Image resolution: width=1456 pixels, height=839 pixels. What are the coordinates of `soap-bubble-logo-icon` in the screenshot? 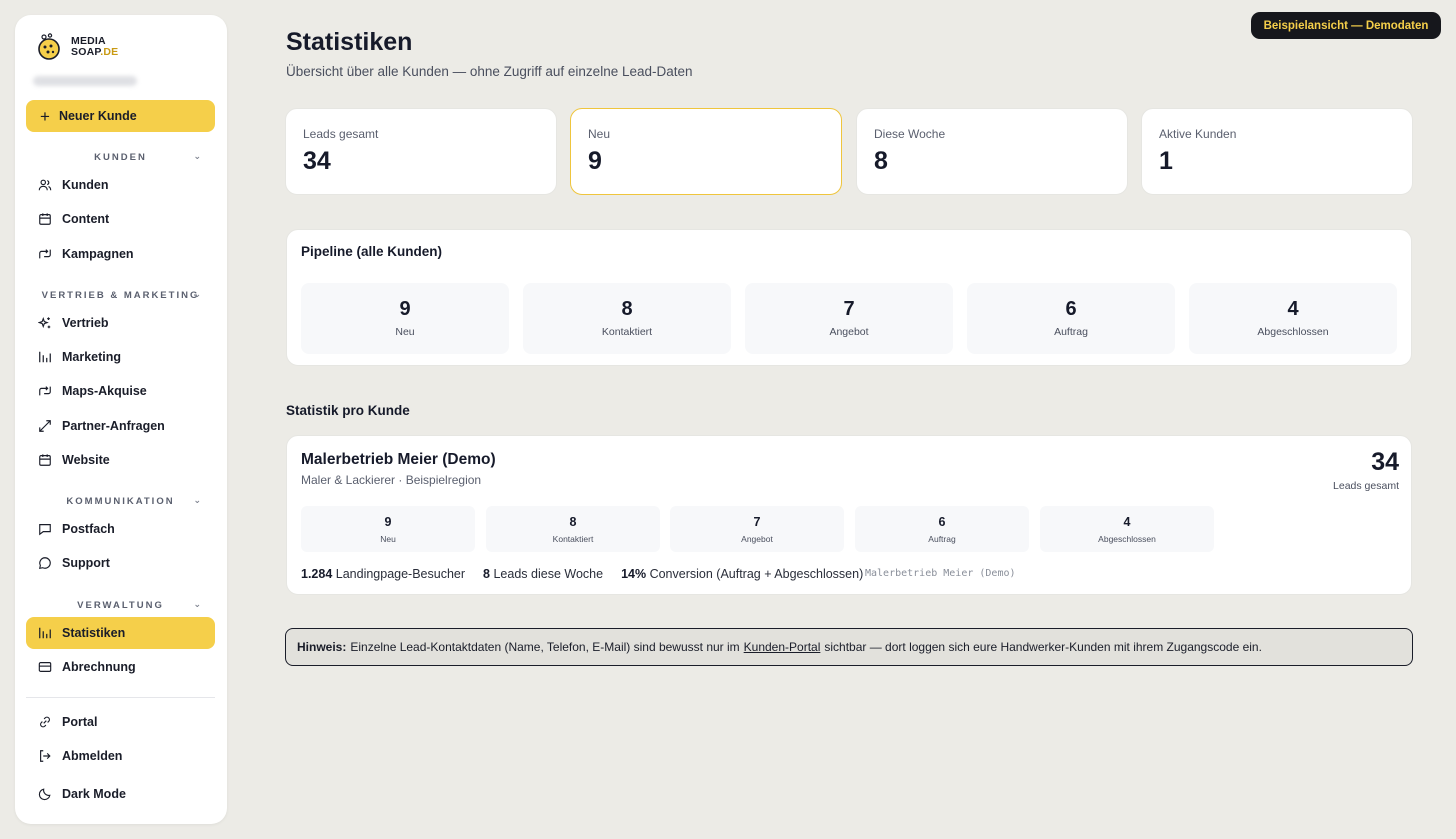 It's located at (49, 47).